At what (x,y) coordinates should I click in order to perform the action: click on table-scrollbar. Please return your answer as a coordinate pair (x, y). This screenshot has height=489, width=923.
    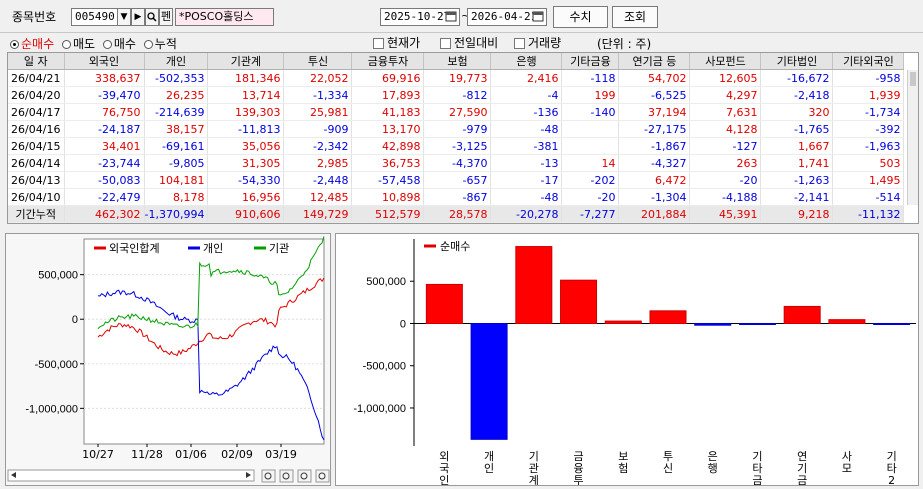
    Looking at the image, I should click on (912, 137).